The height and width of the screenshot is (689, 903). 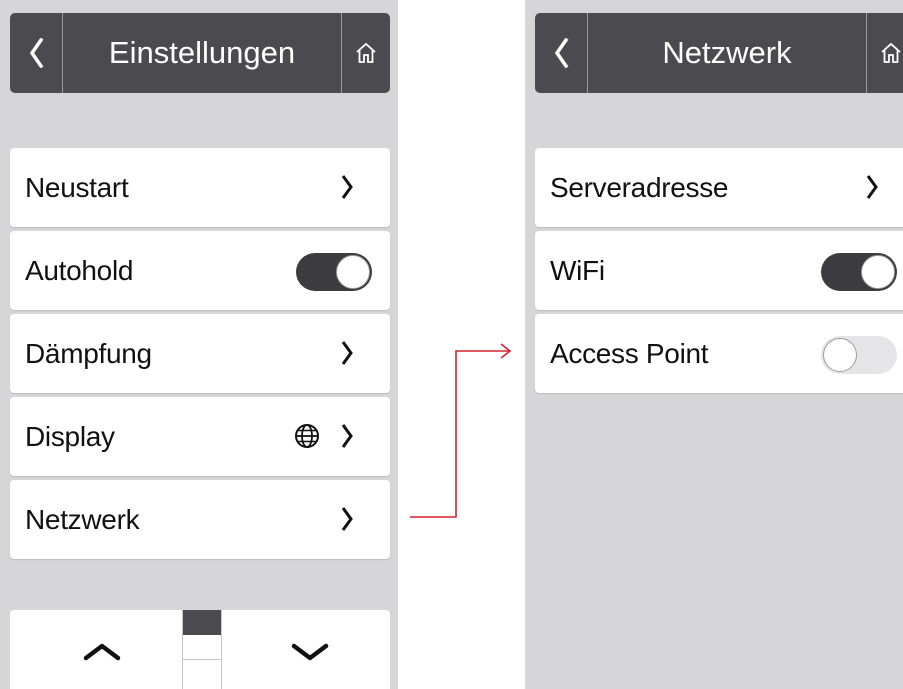 I want to click on settings-header: Einstellungen, so click(x=200, y=53).